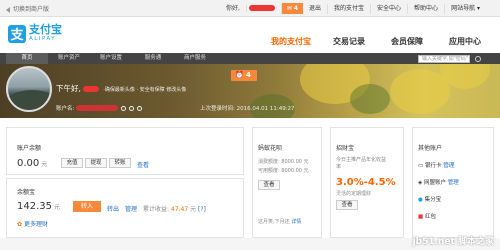  Describe the element at coordinates (316, 8) in the screenshot. I see `logout-link: 退出` at that location.